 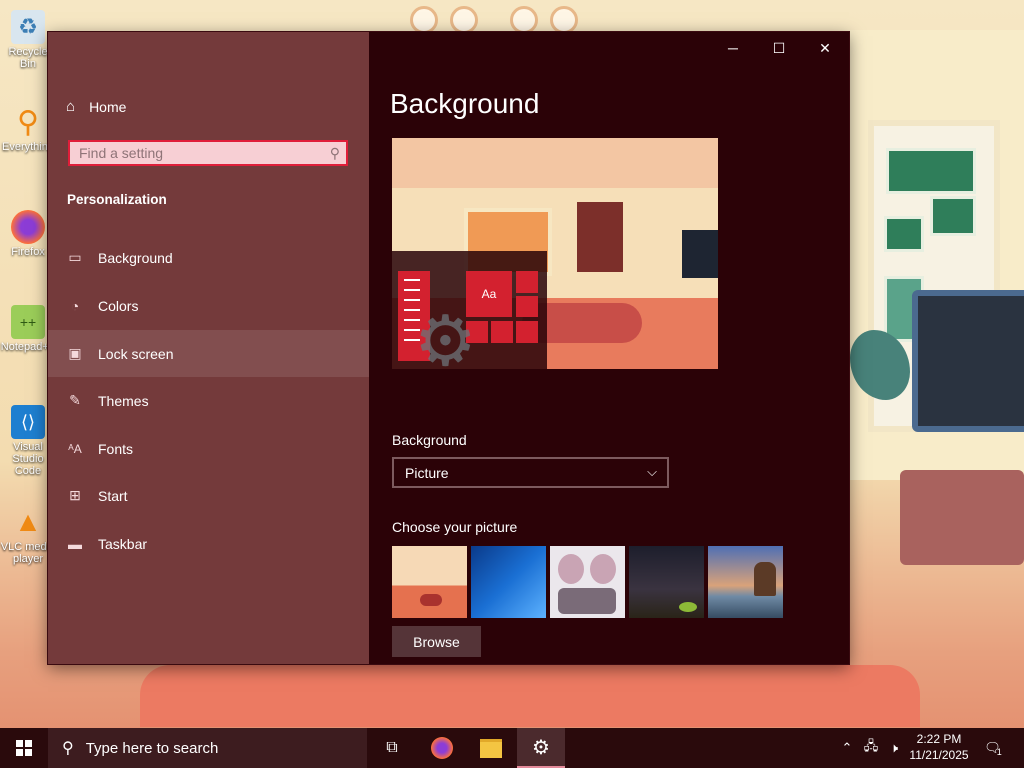 I want to click on taskbar-file-explorer, so click(x=491, y=748).